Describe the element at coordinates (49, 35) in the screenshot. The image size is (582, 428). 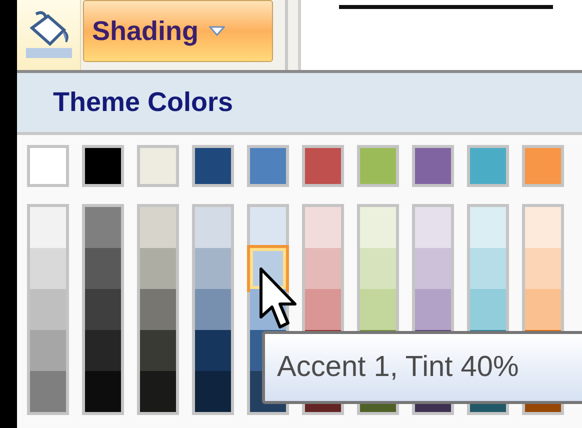
I see `paint-bucket-button` at that location.